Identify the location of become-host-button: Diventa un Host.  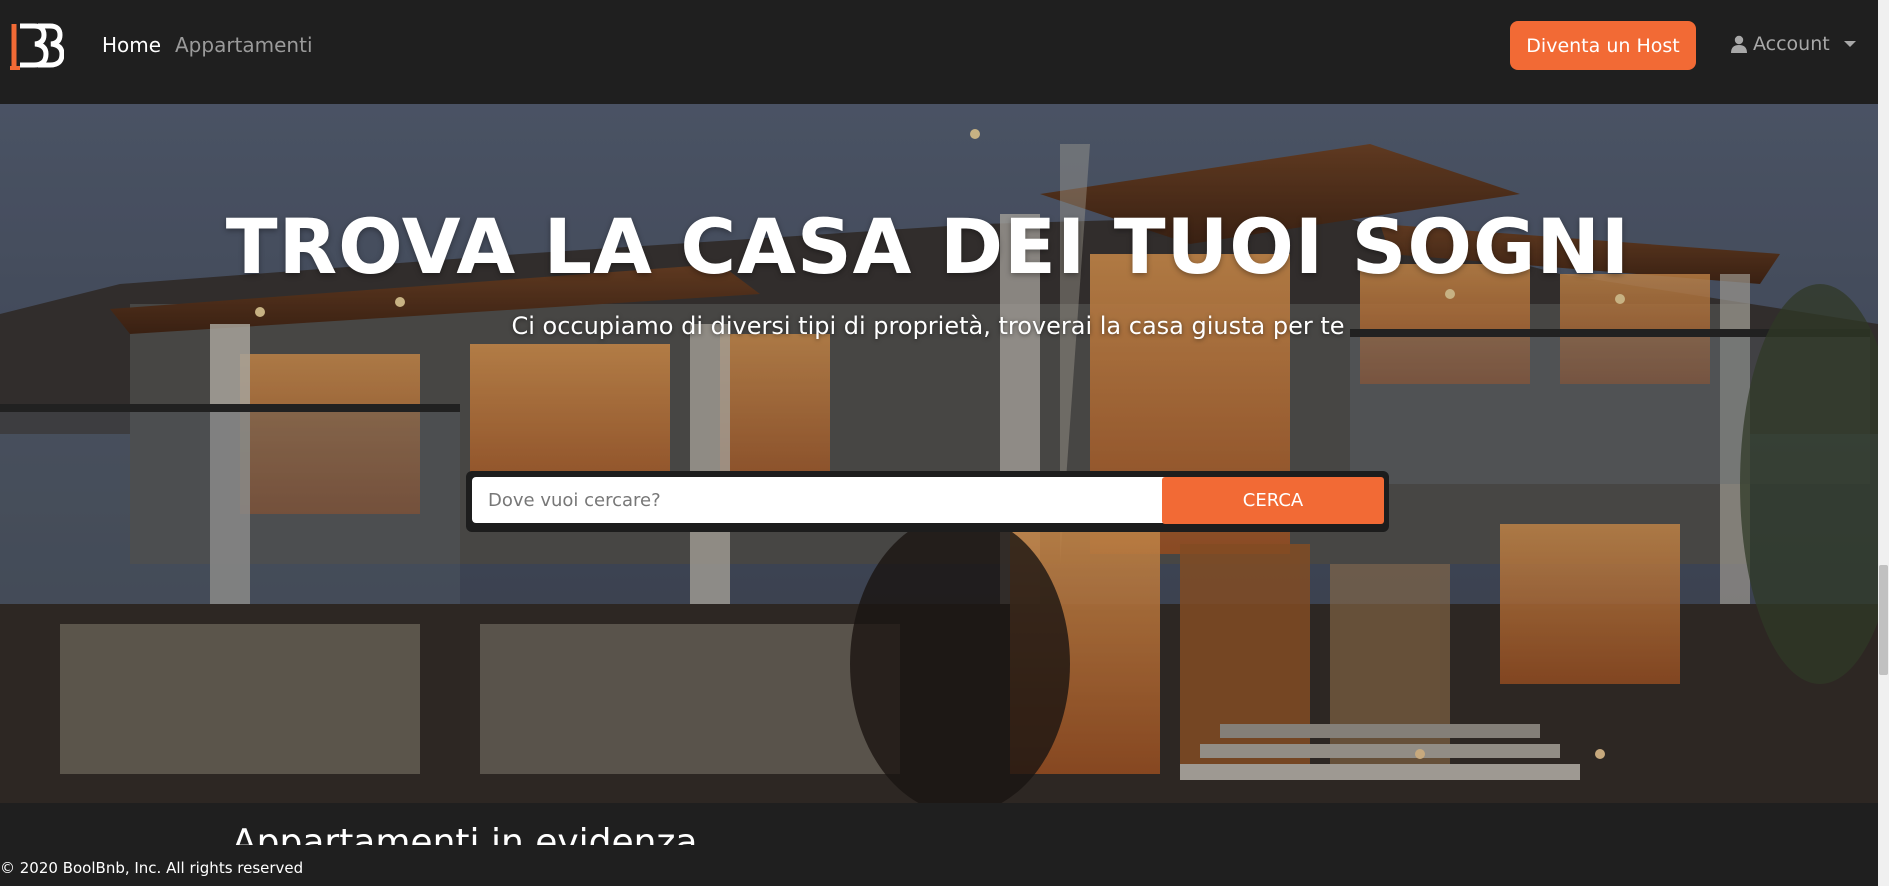
(1603, 45).